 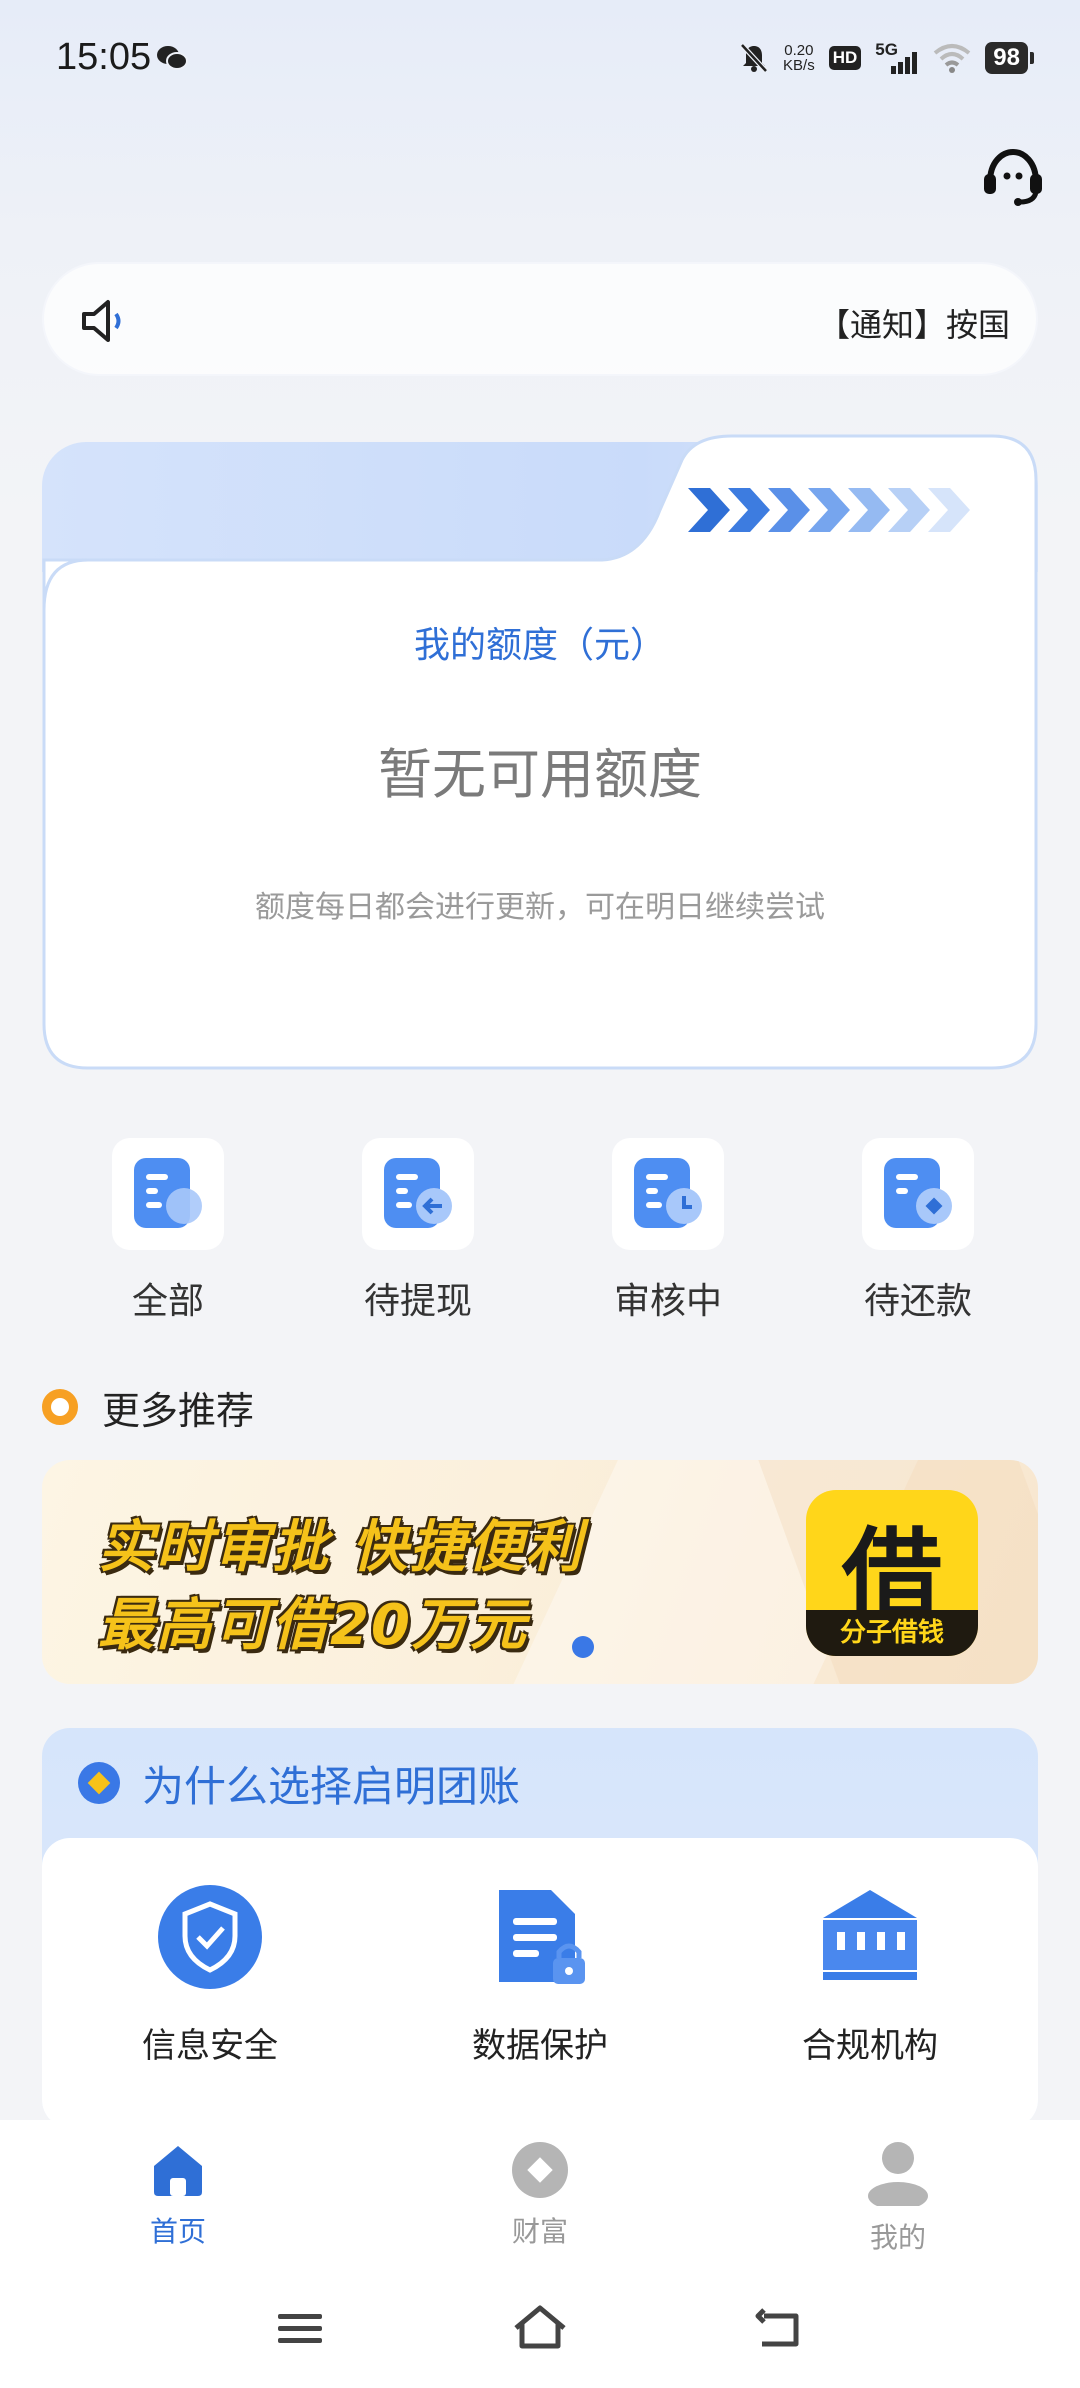 I want to click on recommend-section-header: 更多推荐, so click(x=148, y=1407).